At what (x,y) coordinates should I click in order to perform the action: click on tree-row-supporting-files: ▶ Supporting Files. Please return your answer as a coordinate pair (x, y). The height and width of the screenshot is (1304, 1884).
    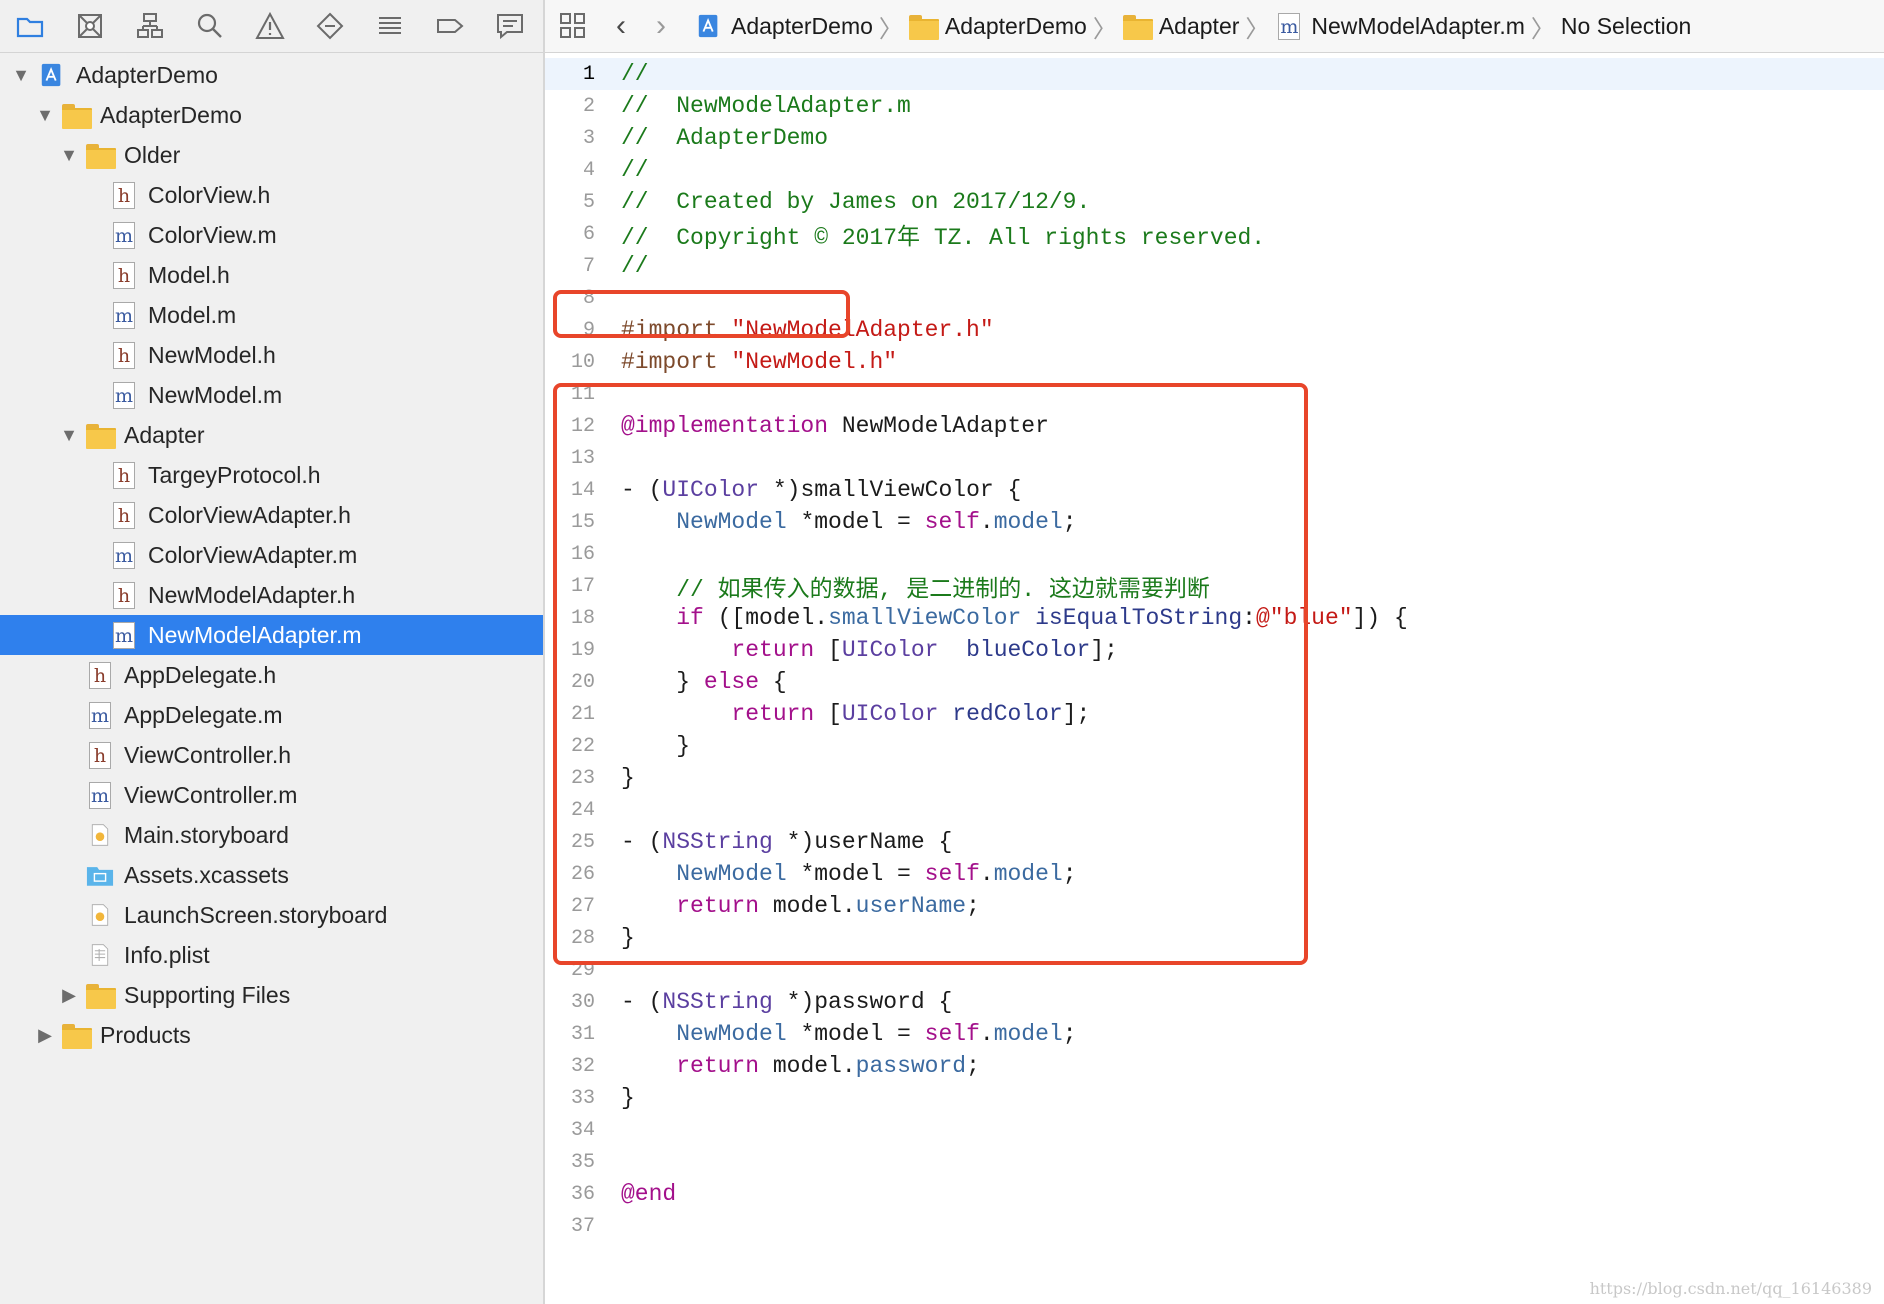
    Looking at the image, I should click on (271, 995).